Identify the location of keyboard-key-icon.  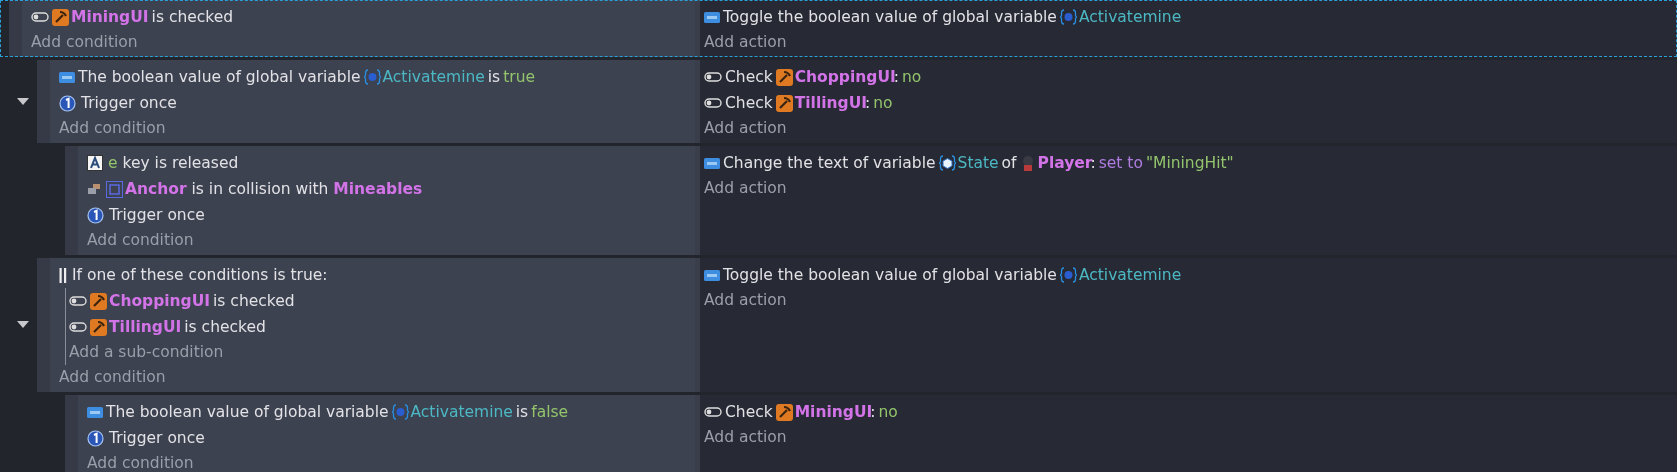
(95, 163).